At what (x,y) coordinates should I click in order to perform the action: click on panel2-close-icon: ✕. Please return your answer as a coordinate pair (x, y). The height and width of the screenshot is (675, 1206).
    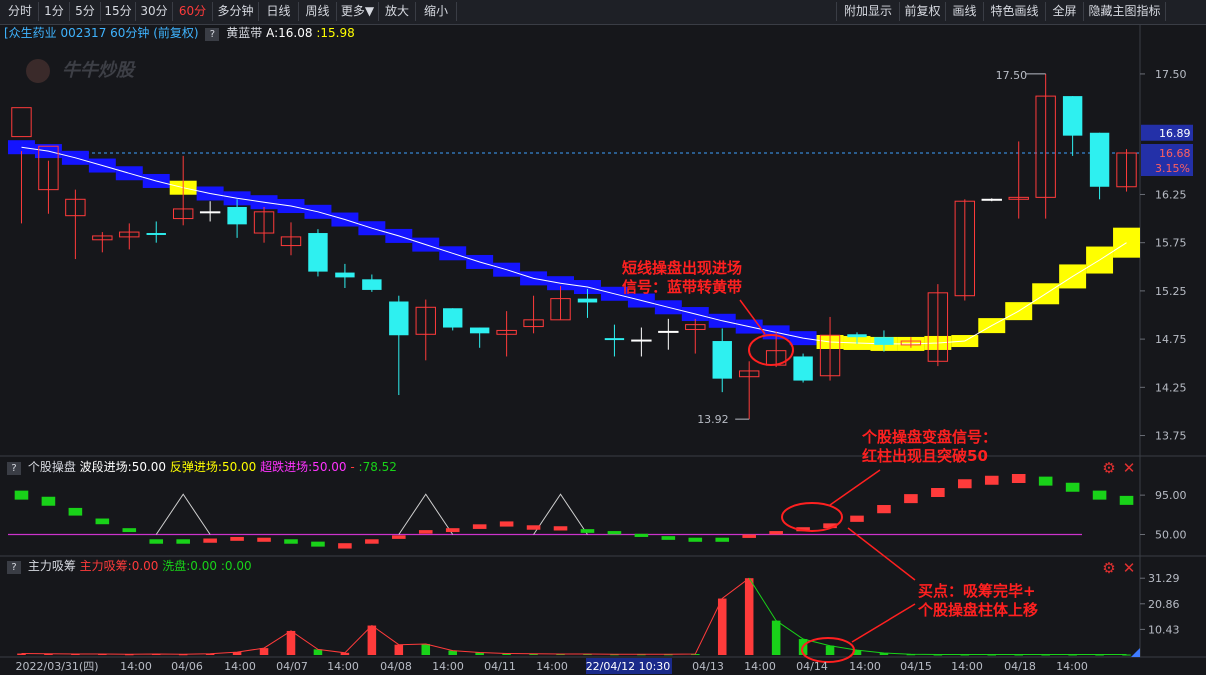
    Looking at the image, I should click on (1129, 468).